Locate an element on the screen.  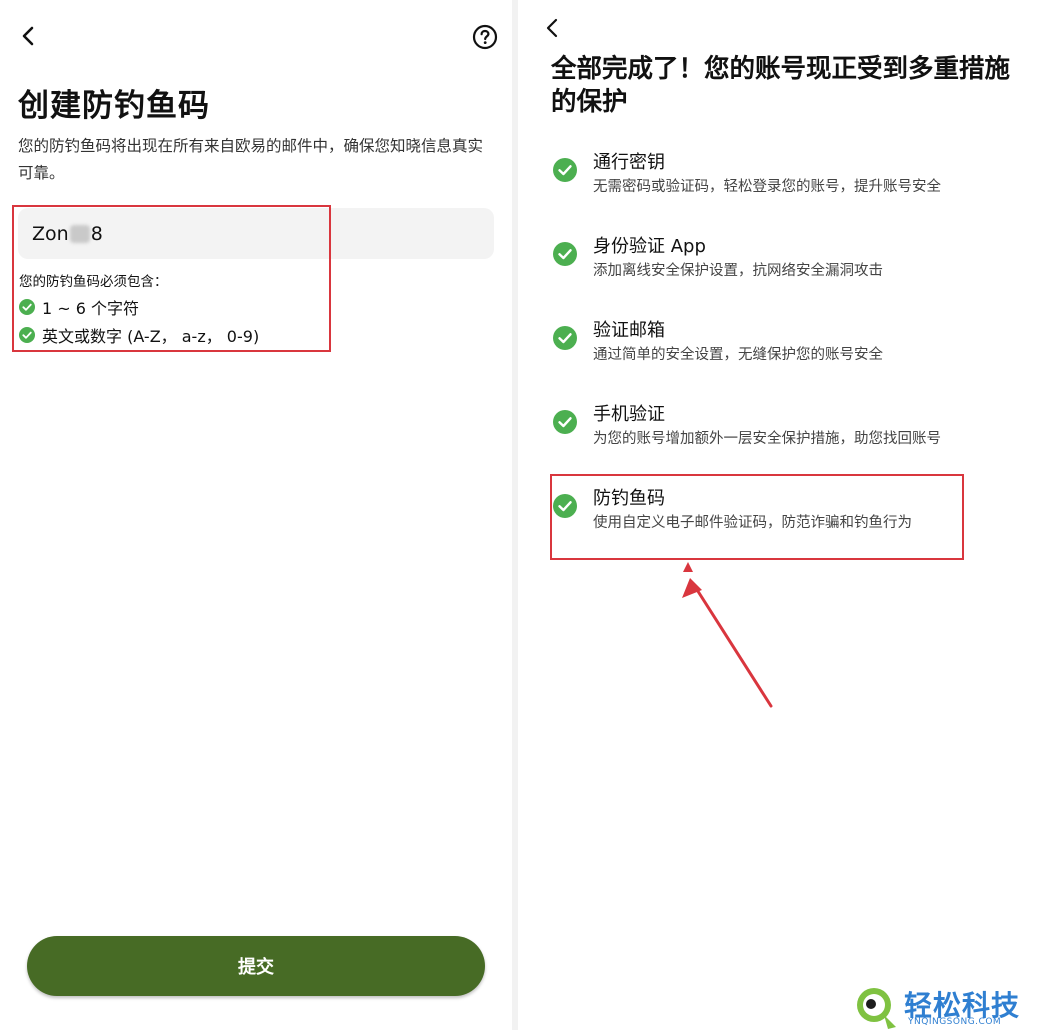
page-title: 创建防钓鱼码 is located at coordinates (114, 106).